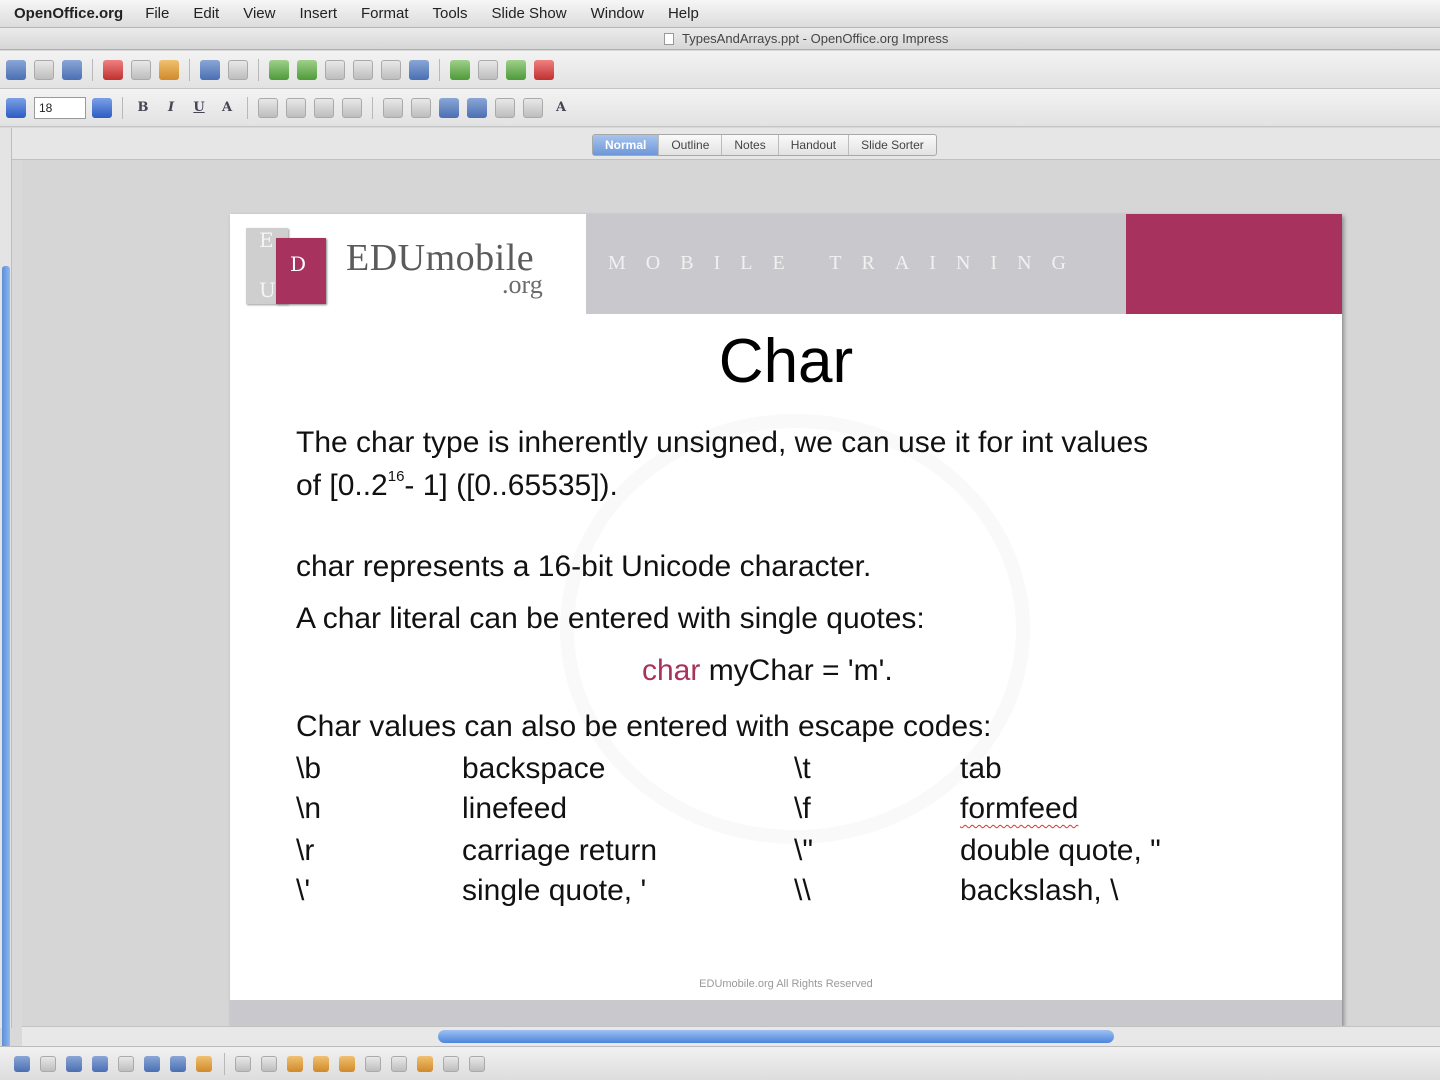  What do you see at coordinates (295, 1063) in the screenshot?
I see `fontwork-icon` at bounding box center [295, 1063].